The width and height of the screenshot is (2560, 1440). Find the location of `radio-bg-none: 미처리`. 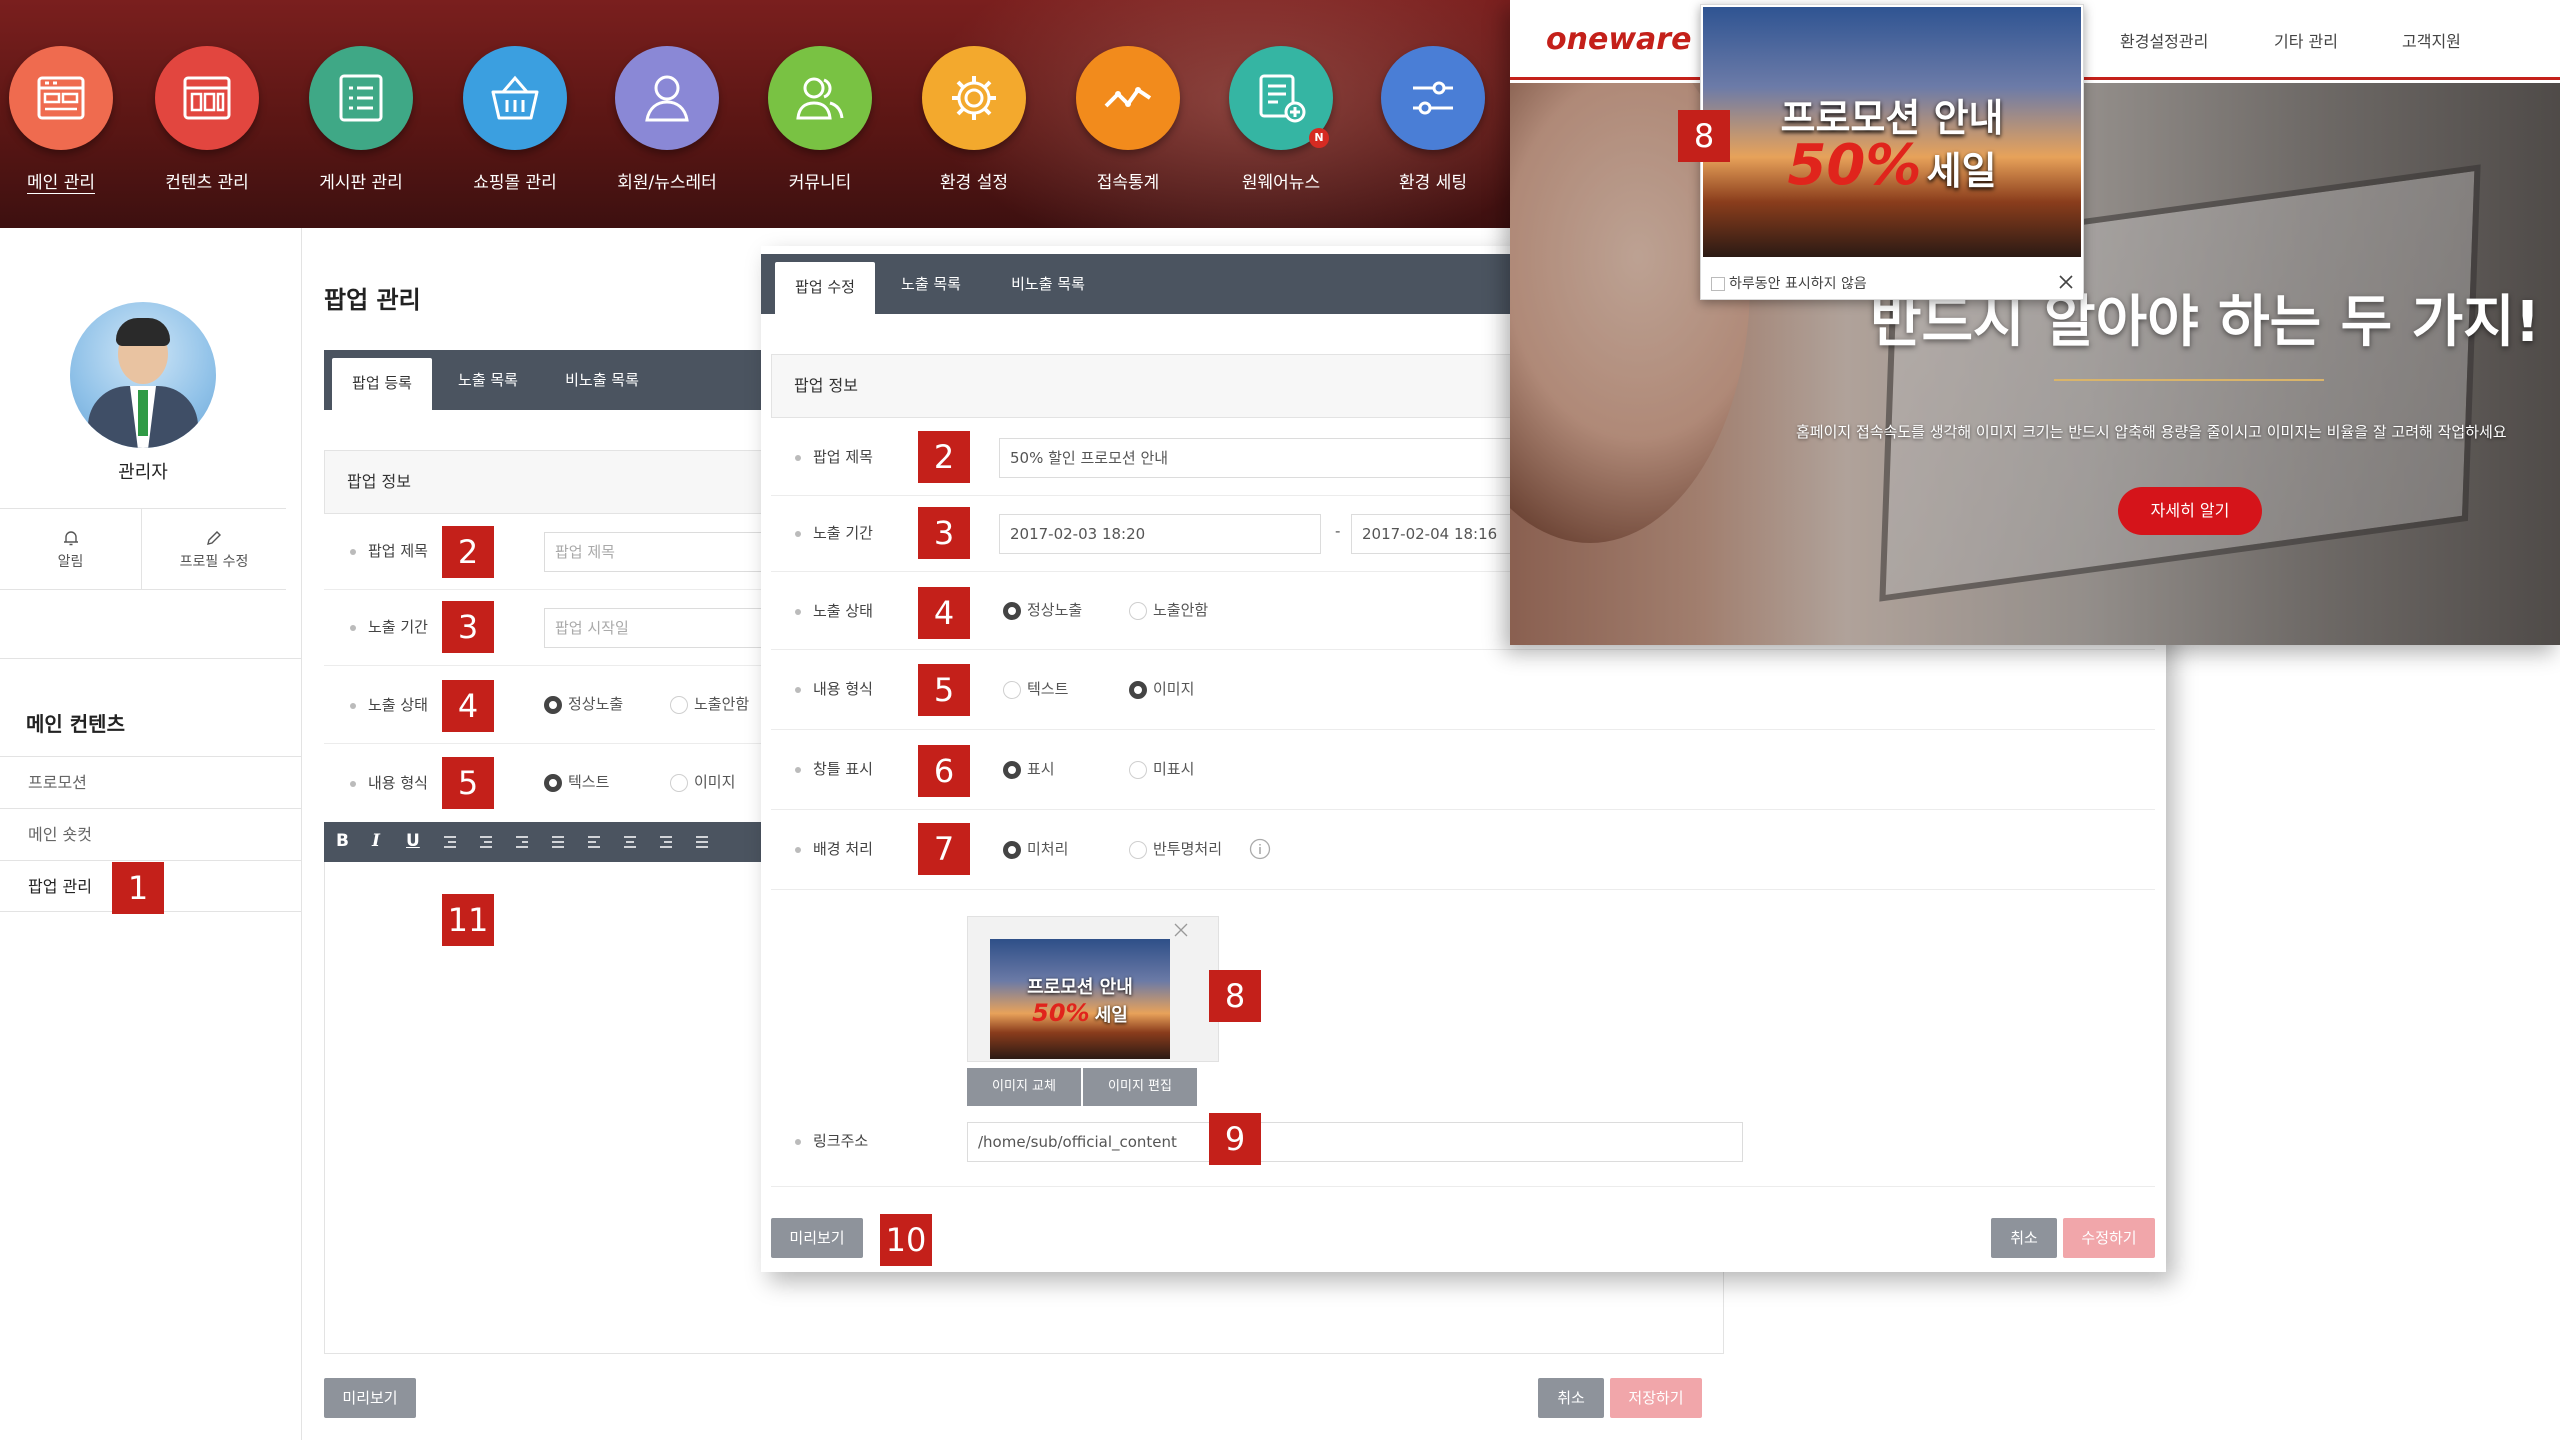

radio-bg-none: 미처리 is located at coordinates (1035, 848).